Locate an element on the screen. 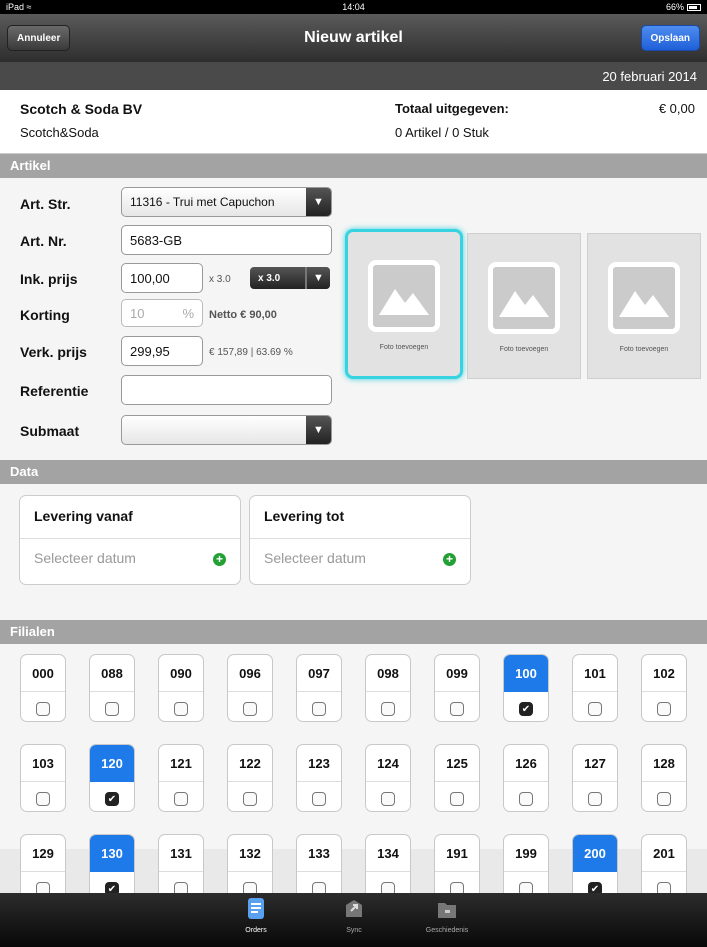 Image resolution: width=707 pixels, height=947 pixels. delivery-from-card: Levering vanaf Selecteer datum + is located at coordinates (130, 540).